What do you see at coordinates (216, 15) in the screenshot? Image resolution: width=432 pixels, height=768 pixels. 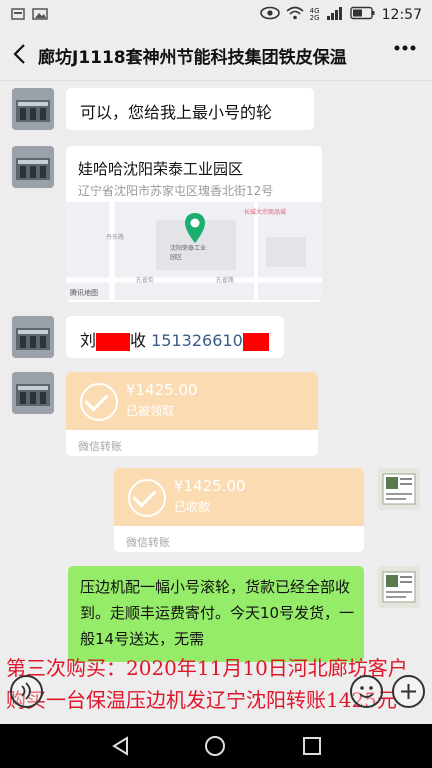 I see `status-bar: 4G 2G 12:57` at bounding box center [216, 15].